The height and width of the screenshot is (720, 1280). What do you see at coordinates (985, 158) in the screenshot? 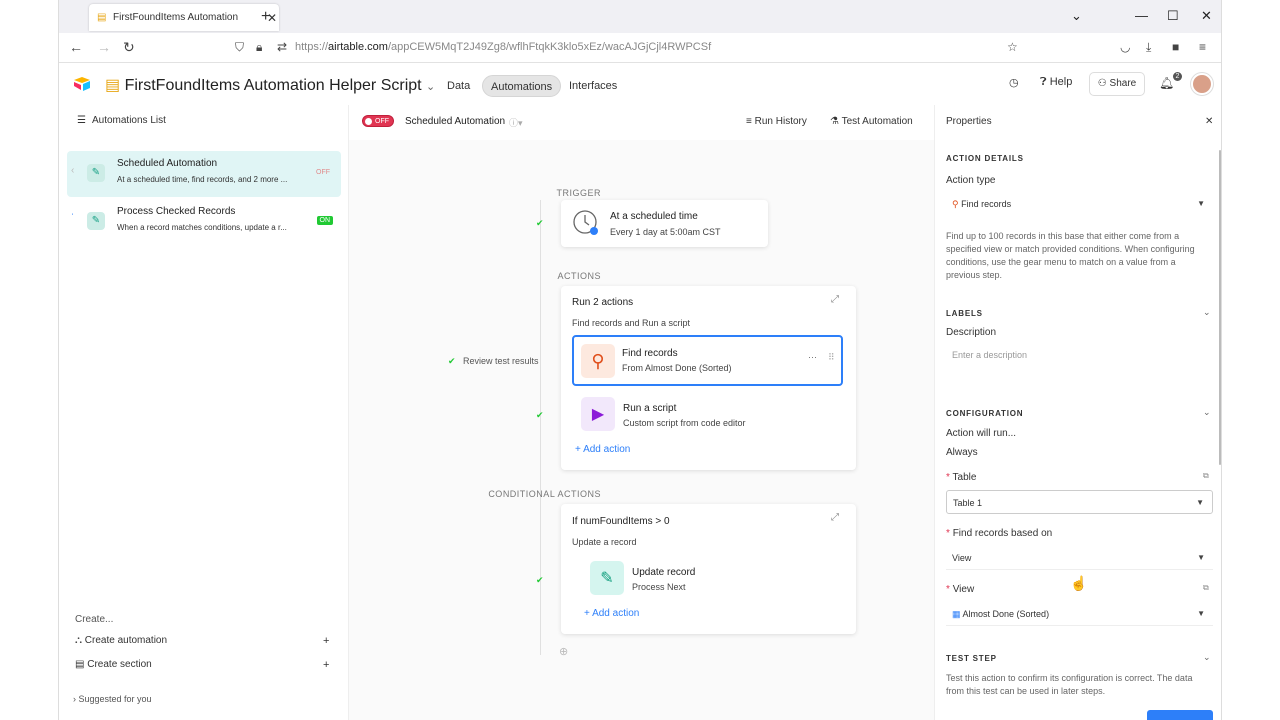
I see `action-details-heading: ACTION DETAILS` at bounding box center [985, 158].